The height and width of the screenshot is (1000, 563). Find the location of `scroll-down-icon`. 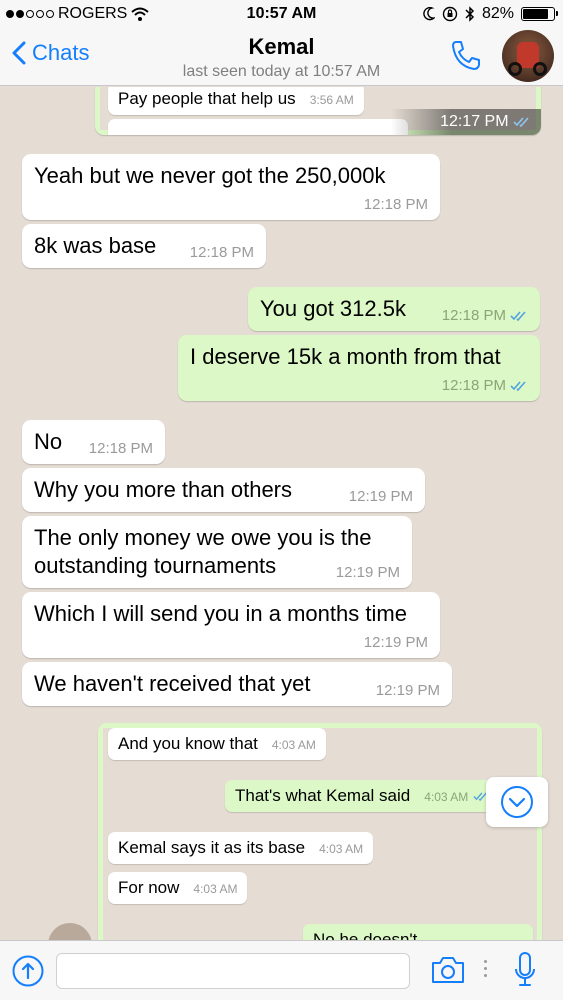

scroll-down-icon is located at coordinates (517, 802).